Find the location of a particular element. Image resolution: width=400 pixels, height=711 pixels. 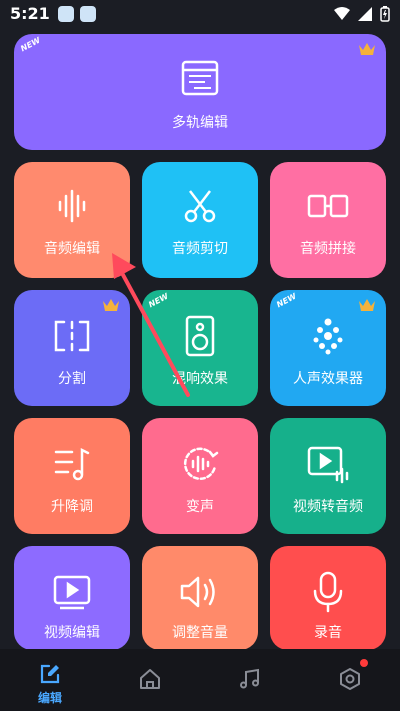

nav-tab-settings is located at coordinates (350, 680).